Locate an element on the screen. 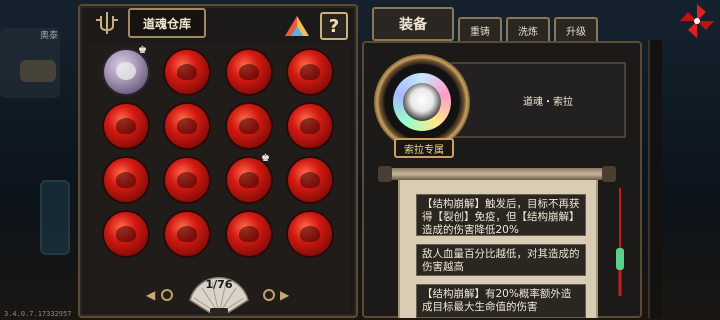 The width and height of the screenshot is (720, 320). tab-refine: 洗炼 is located at coordinates (528, 29).